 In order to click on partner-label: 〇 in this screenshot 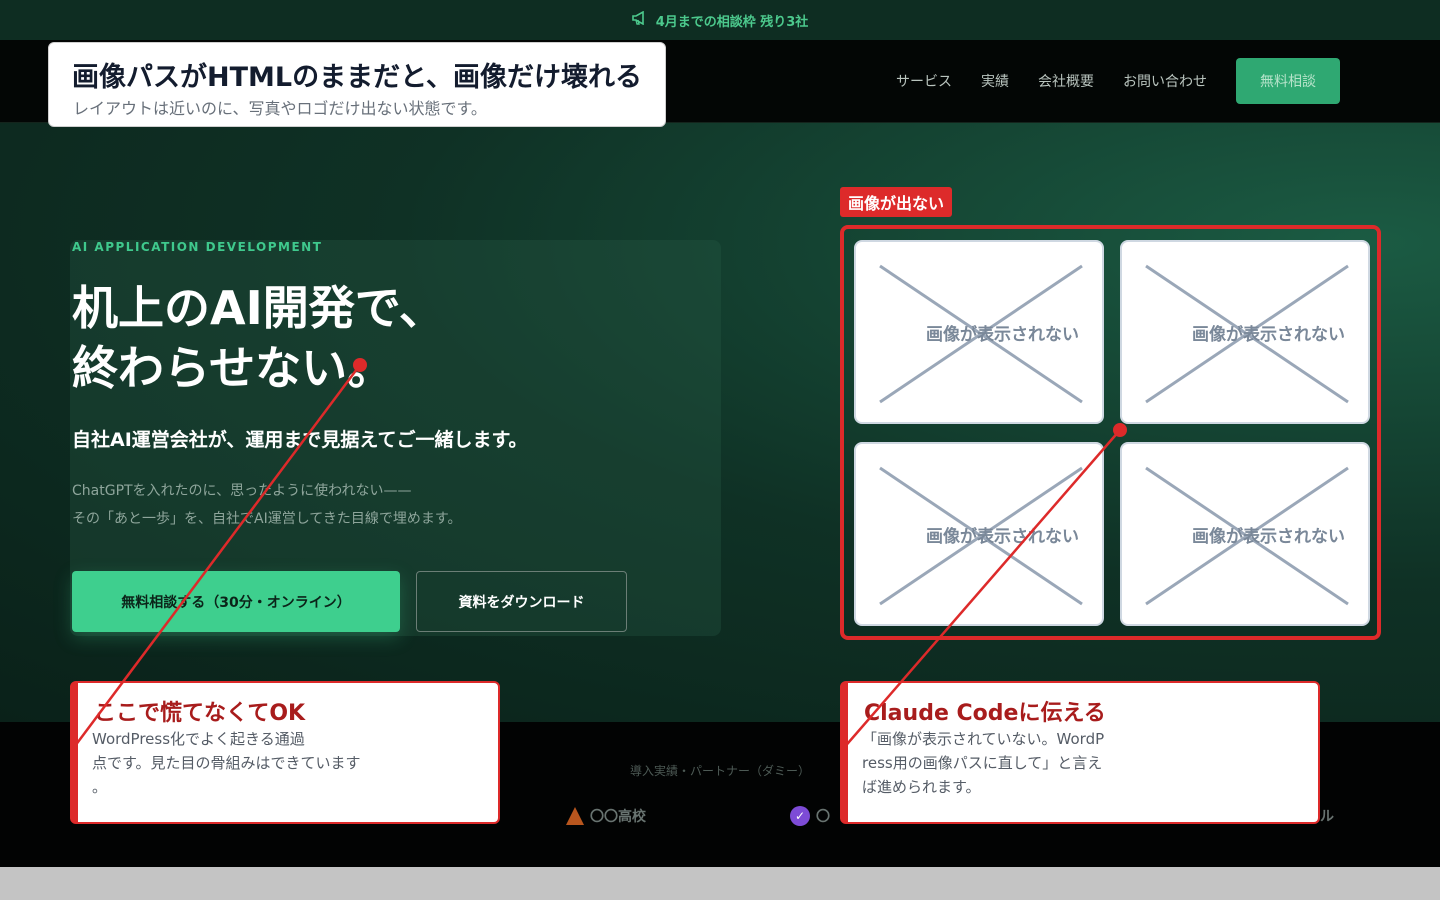, I will do `click(823, 817)`.